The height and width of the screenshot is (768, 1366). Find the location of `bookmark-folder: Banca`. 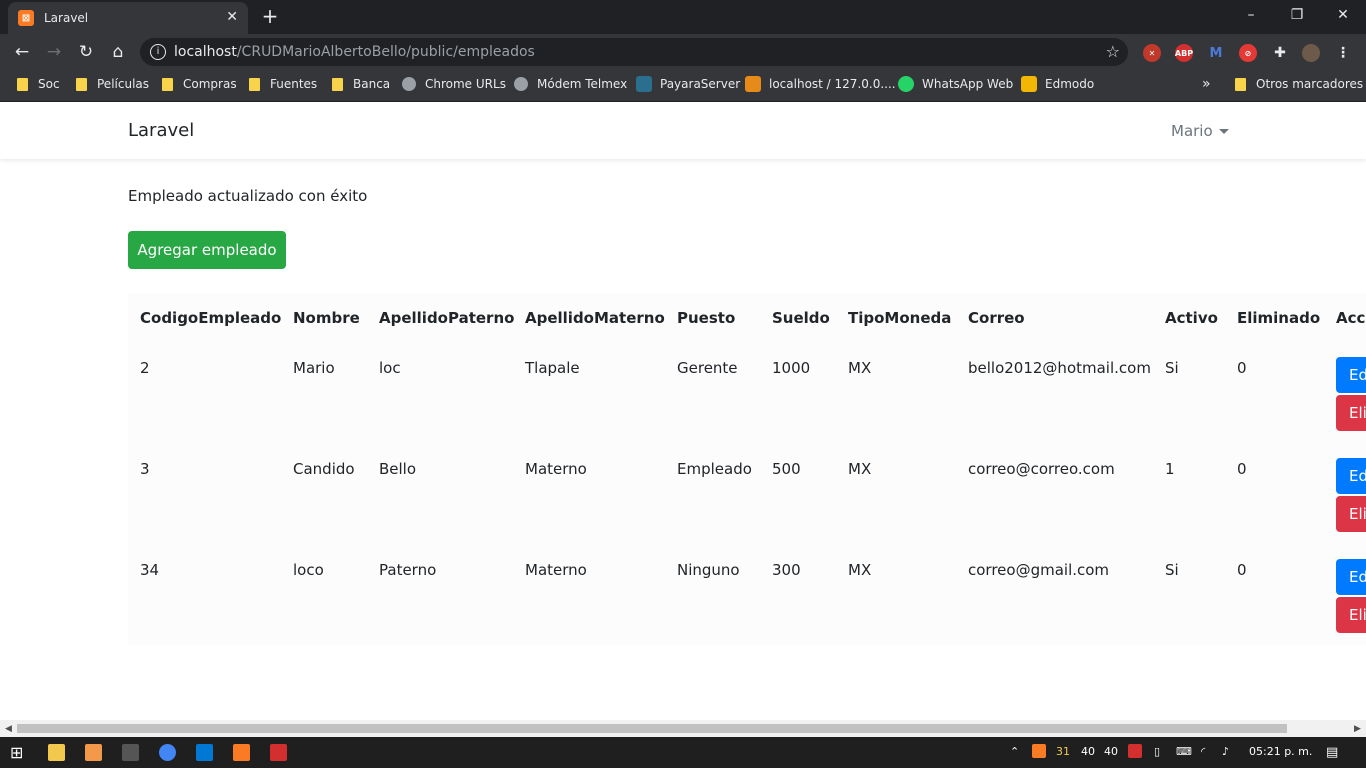

bookmark-folder: Banca is located at coordinates (361, 84).